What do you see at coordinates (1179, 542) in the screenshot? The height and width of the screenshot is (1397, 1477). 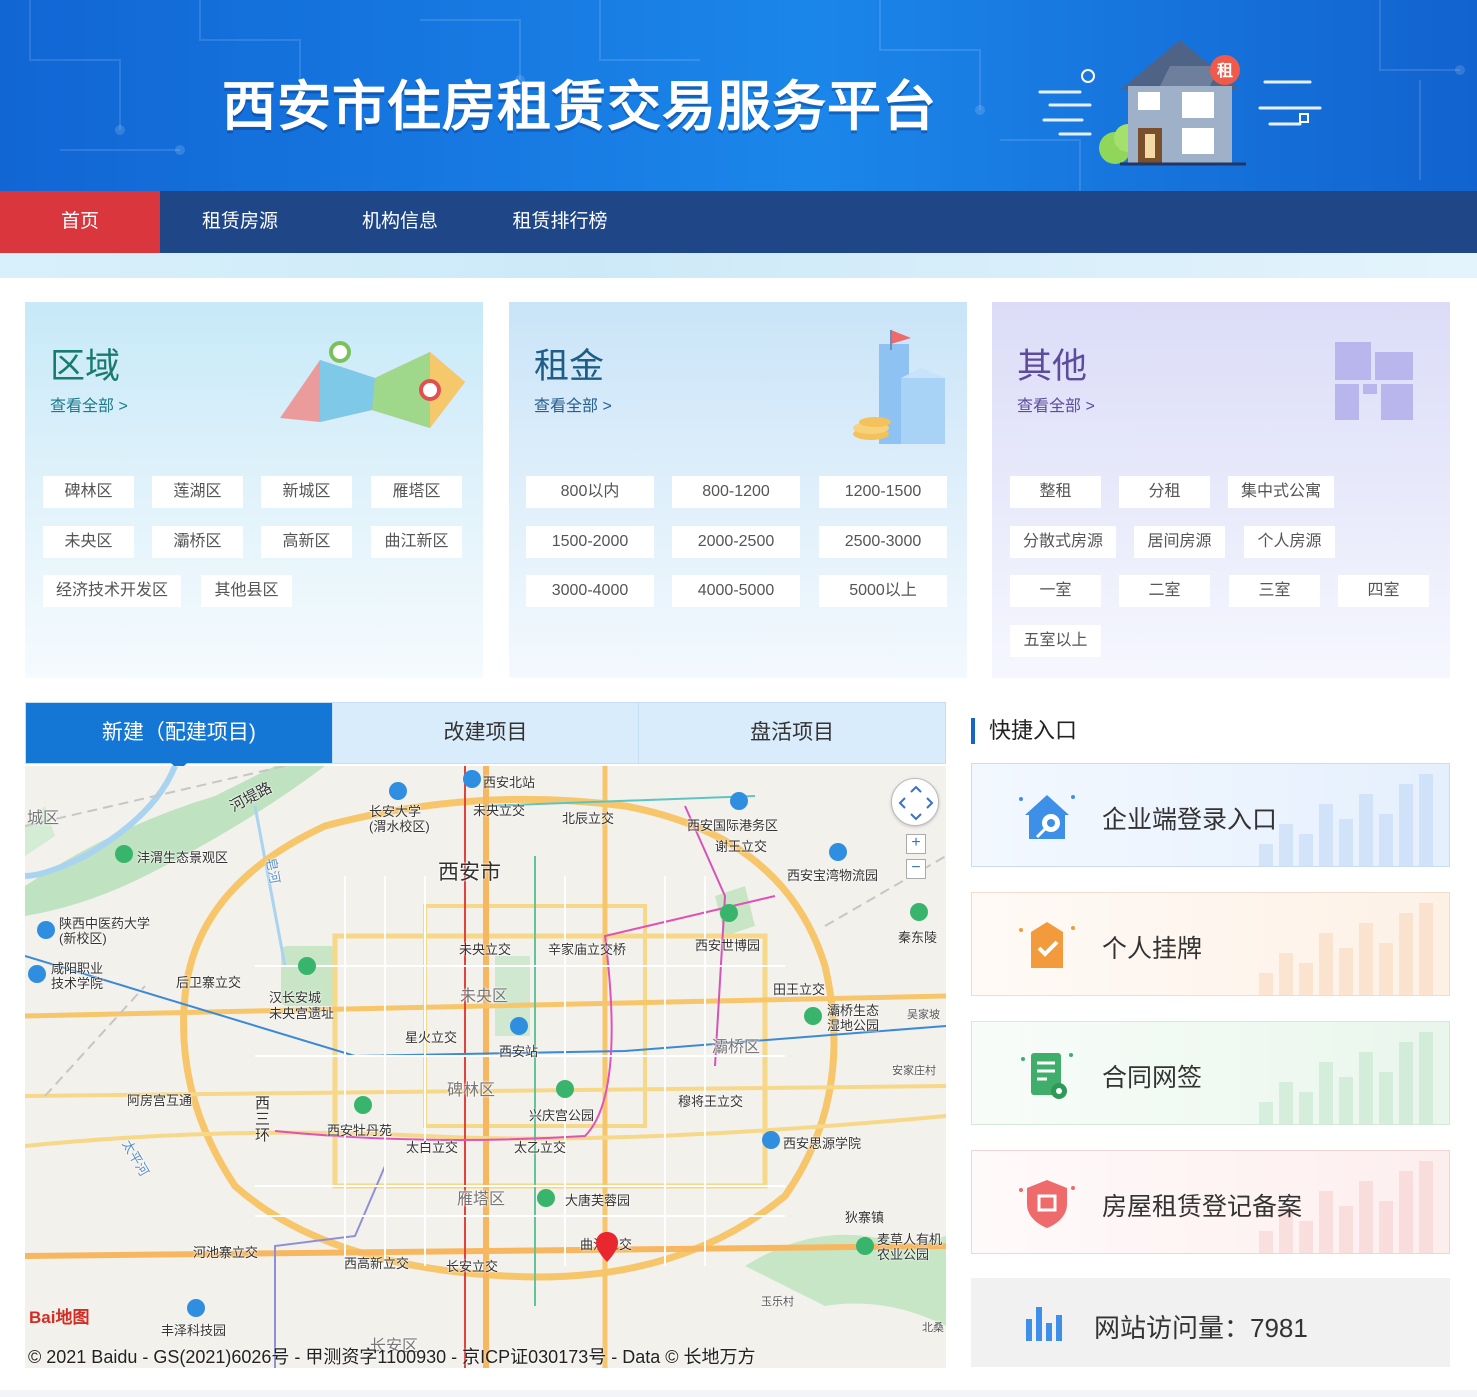 I see `tag-brokered-listing: 居间房源` at bounding box center [1179, 542].